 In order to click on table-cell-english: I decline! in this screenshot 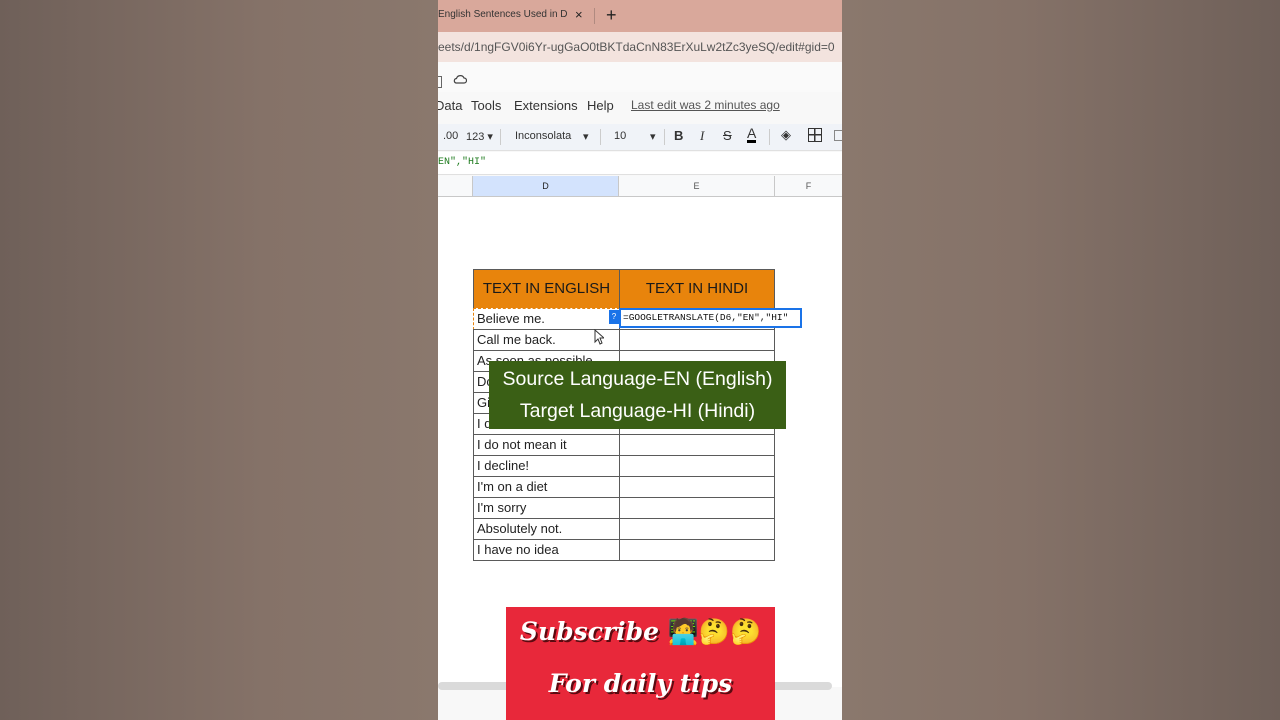, I will do `click(546, 466)`.